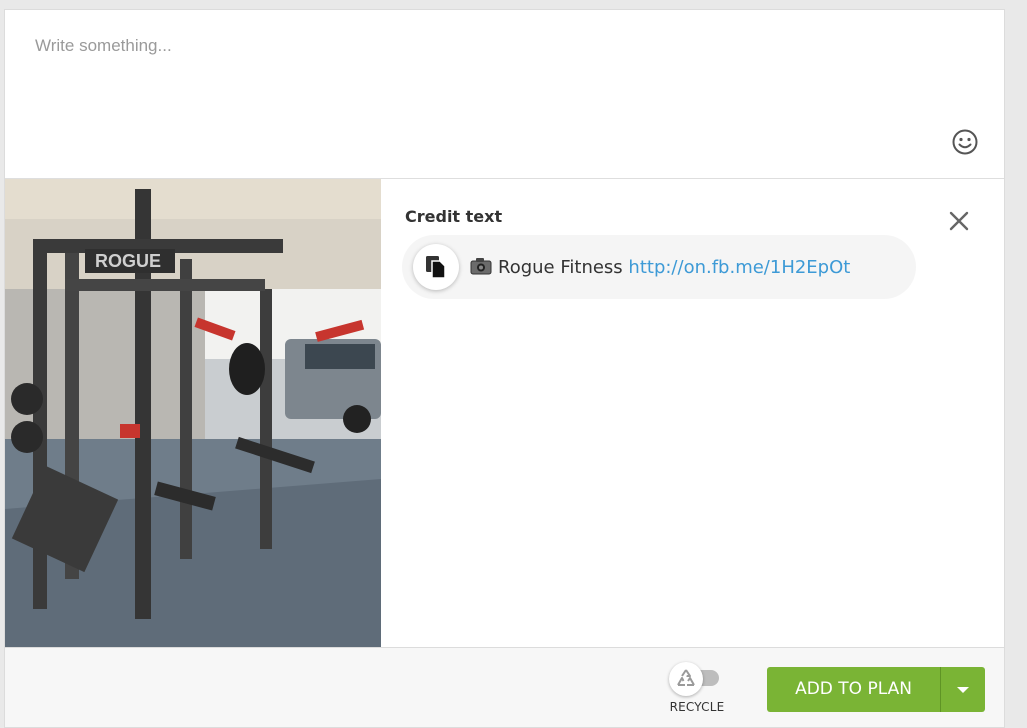  What do you see at coordinates (128, 261) in the screenshot?
I see `svg-text: ROGUE` at bounding box center [128, 261].